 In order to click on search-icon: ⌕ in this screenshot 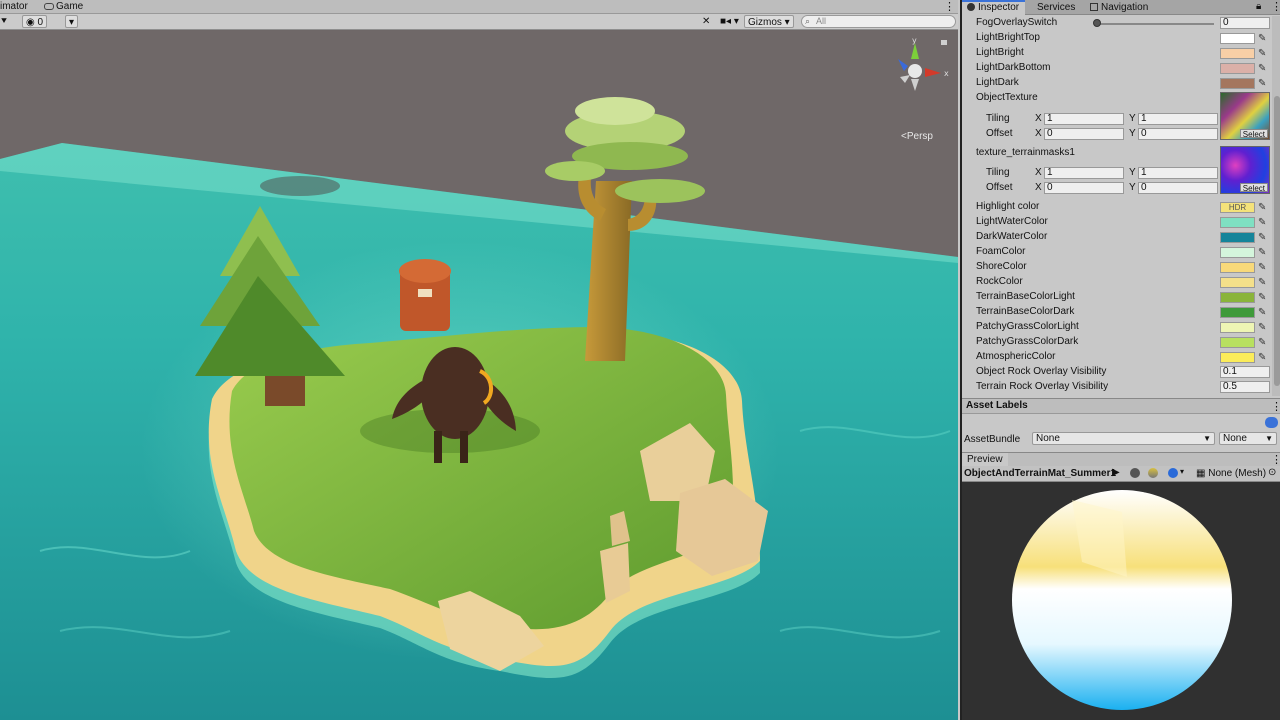, I will do `click(808, 21)`.